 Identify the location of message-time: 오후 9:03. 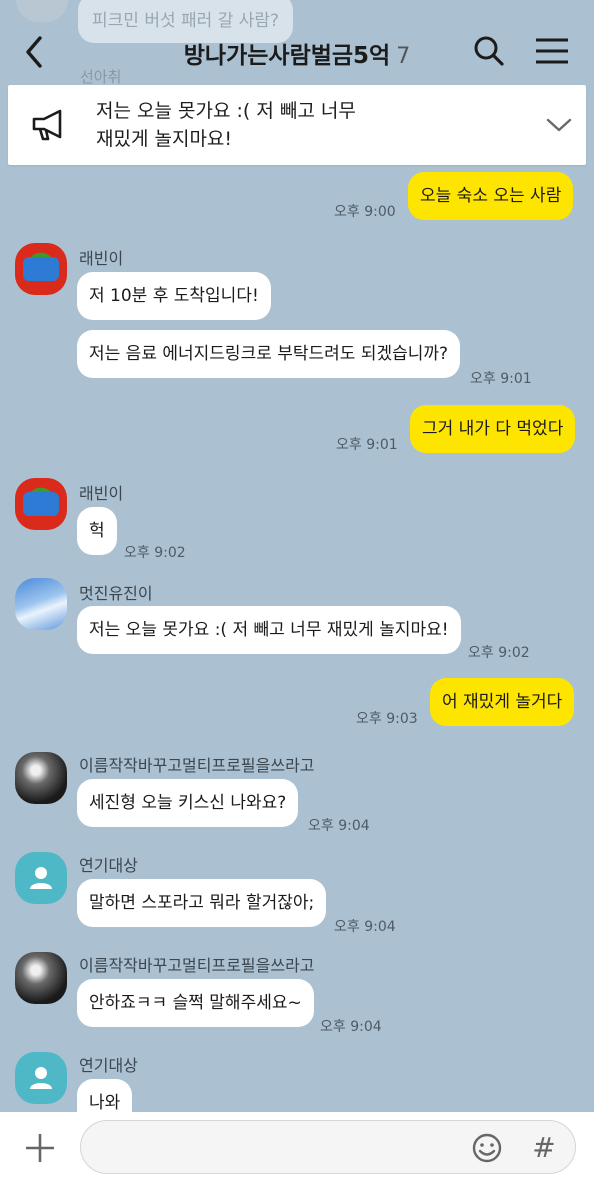
(387, 719).